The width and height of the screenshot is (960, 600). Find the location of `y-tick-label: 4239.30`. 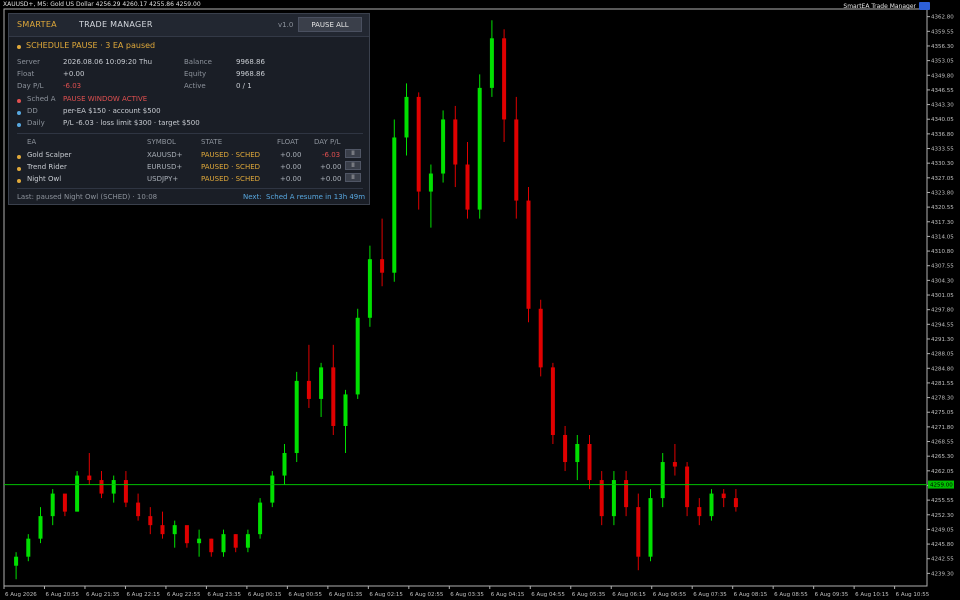

y-tick-label: 4239.30 is located at coordinates (942, 574).